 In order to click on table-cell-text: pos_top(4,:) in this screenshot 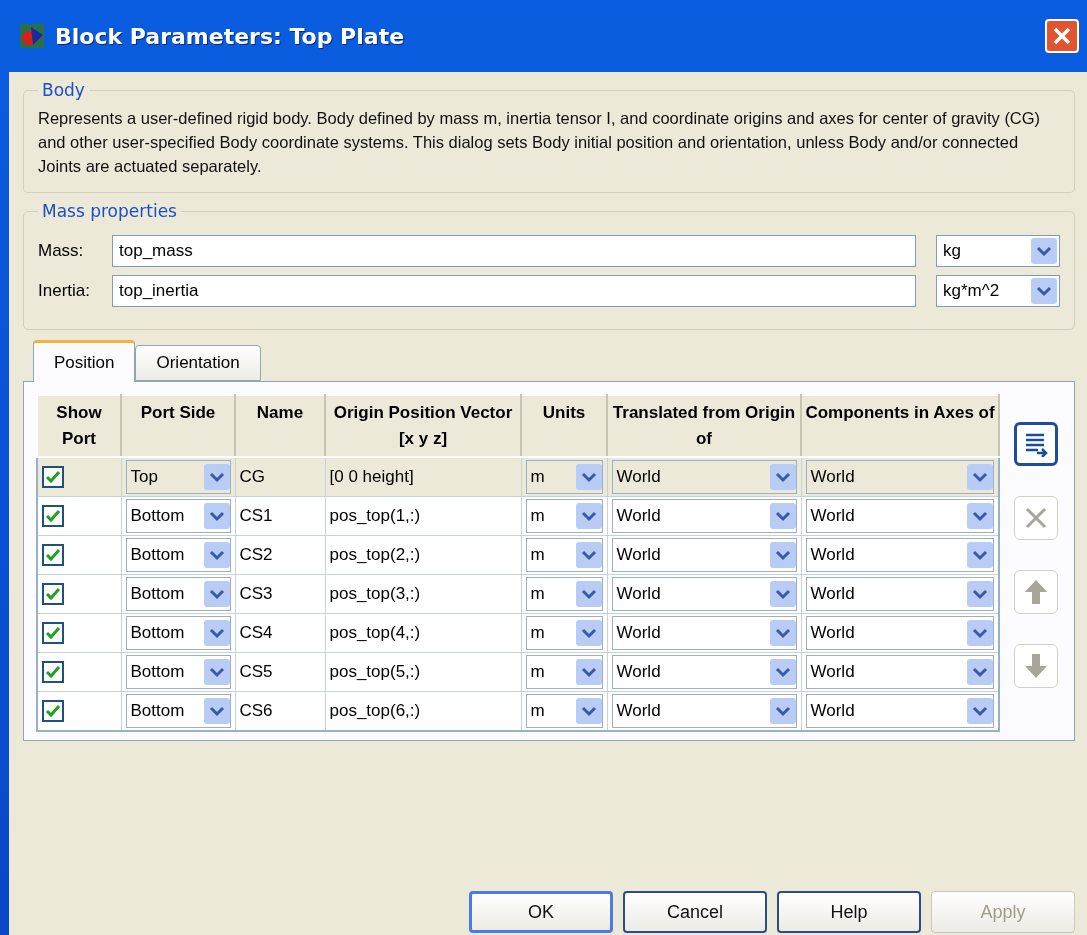, I will do `click(375, 633)`.